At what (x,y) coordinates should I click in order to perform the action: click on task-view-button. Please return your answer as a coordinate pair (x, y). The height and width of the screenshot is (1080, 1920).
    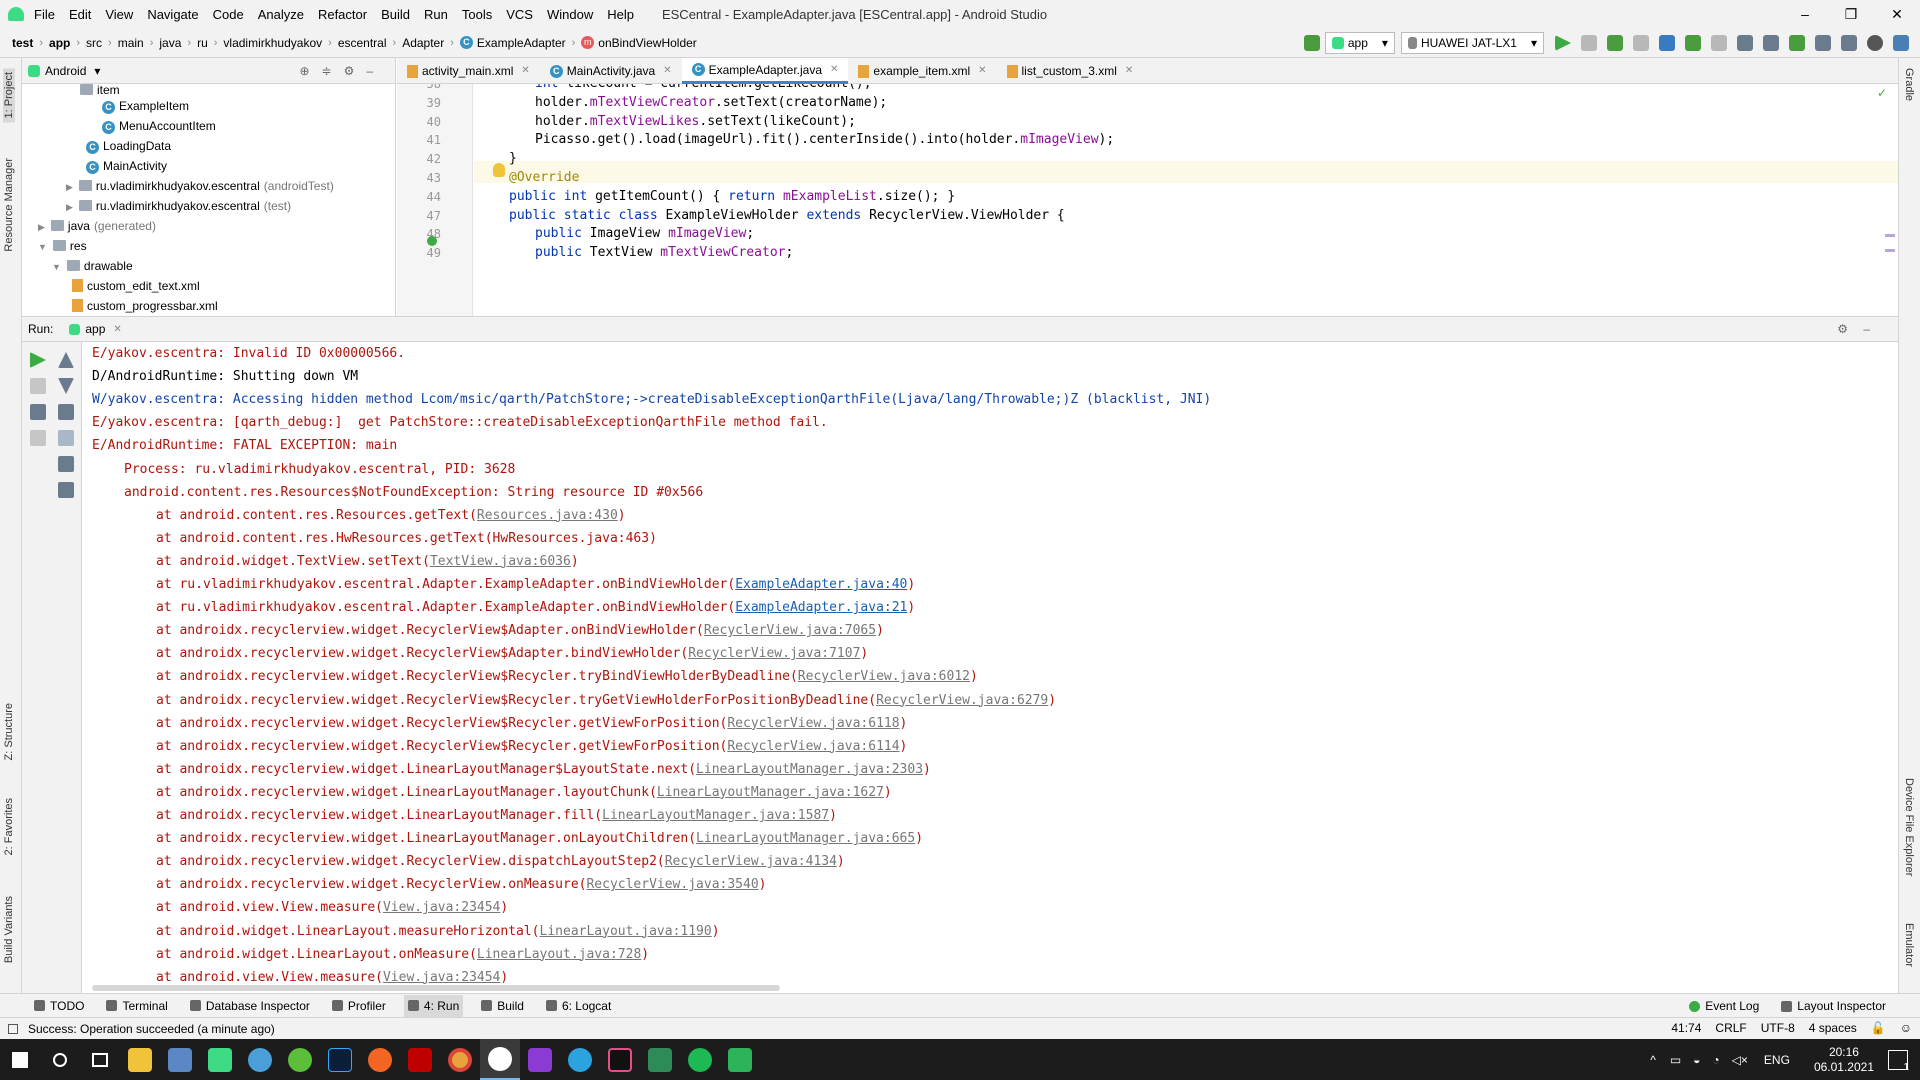
    Looking at the image, I should click on (100, 1059).